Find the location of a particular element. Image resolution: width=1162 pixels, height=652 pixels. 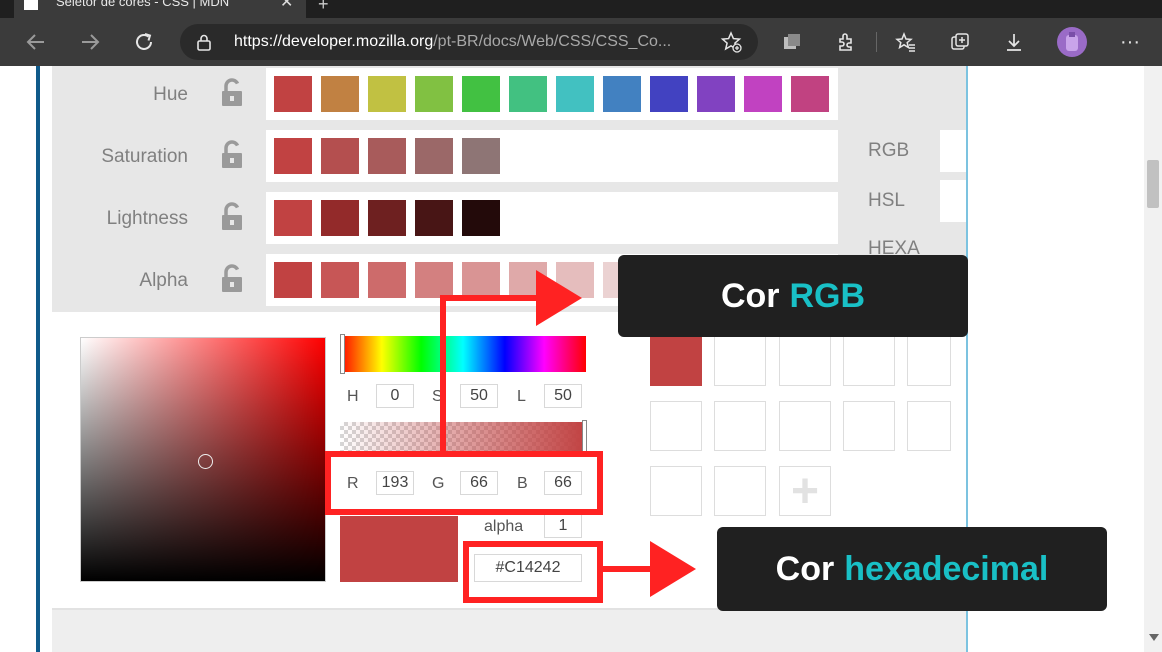

row-label-alpha: Alpha is located at coordinates (163, 280).